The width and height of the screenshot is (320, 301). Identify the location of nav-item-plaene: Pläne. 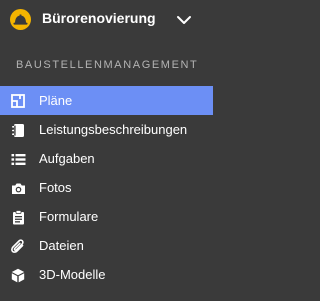
(106, 100).